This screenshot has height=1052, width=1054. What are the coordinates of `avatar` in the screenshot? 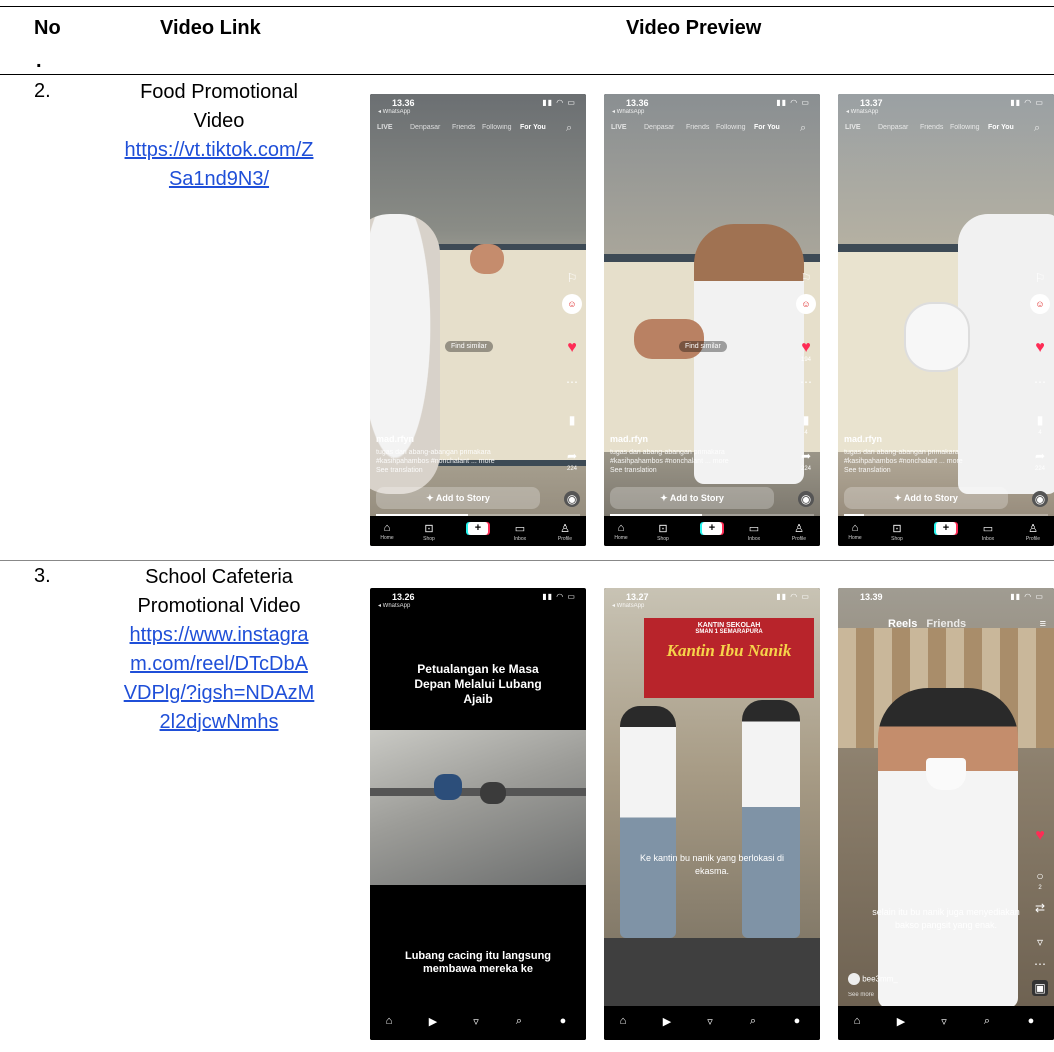 It's located at (854, 979).